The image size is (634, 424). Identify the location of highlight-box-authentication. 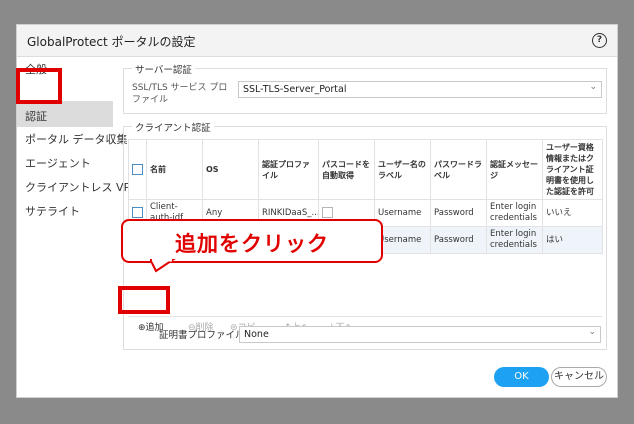
(39, 86).